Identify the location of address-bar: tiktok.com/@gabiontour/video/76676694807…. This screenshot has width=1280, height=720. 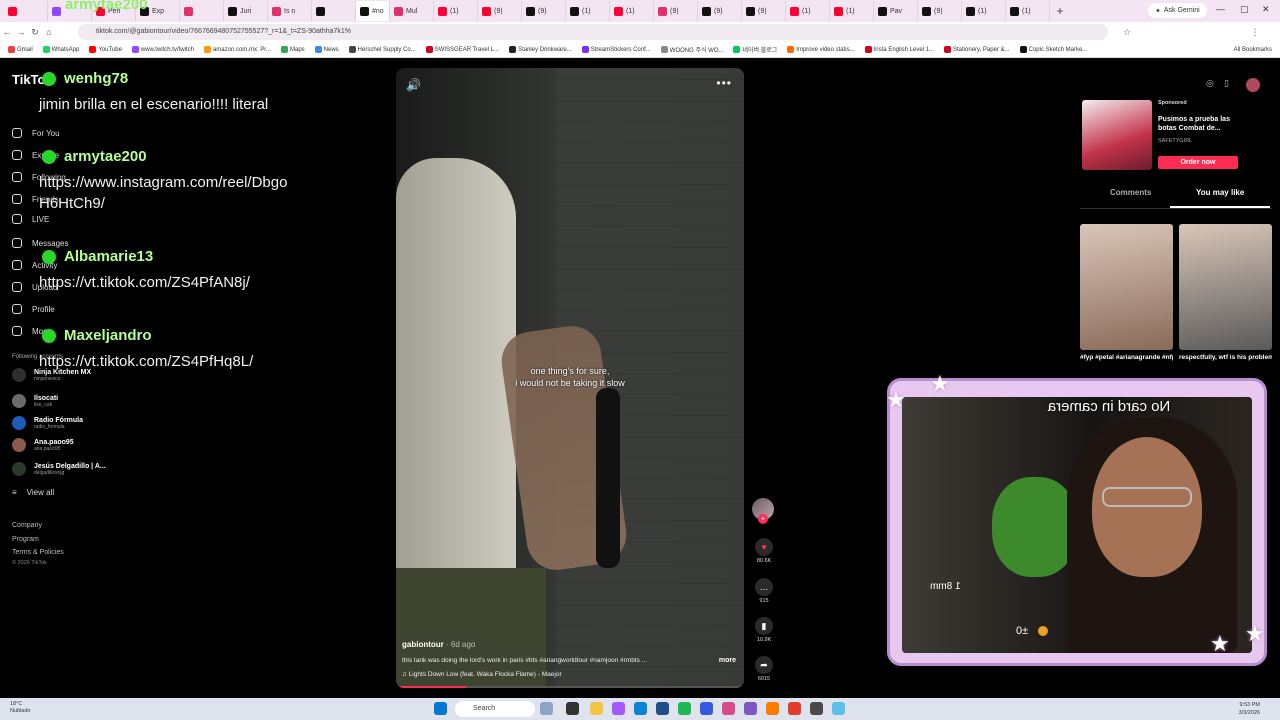
(593, 32).